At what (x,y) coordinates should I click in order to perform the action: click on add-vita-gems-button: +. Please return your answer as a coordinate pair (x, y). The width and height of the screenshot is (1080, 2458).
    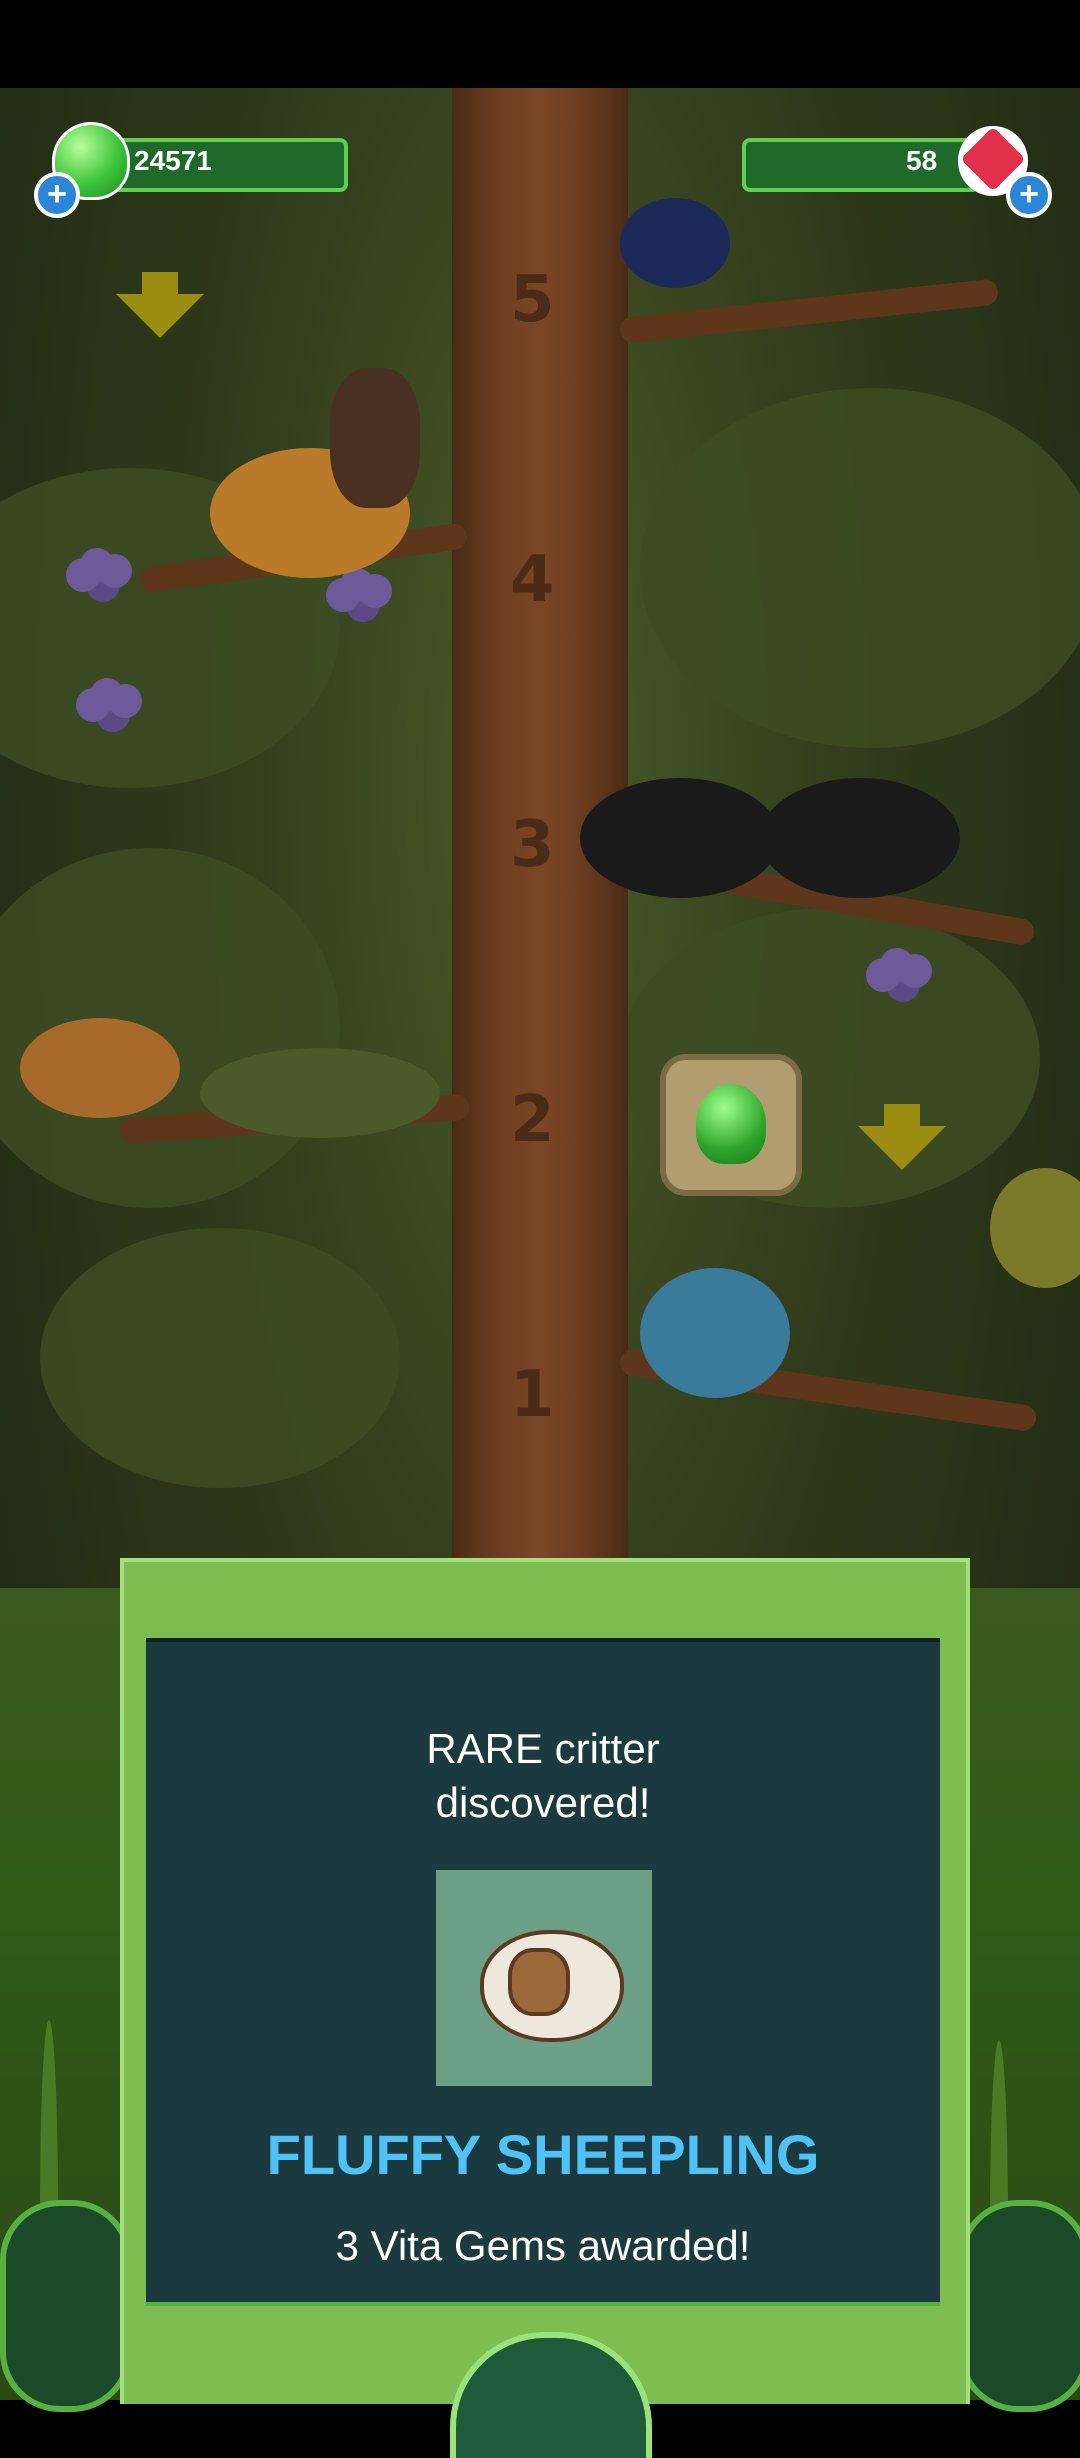
    Looking at the image, I should click on (1029, 195).